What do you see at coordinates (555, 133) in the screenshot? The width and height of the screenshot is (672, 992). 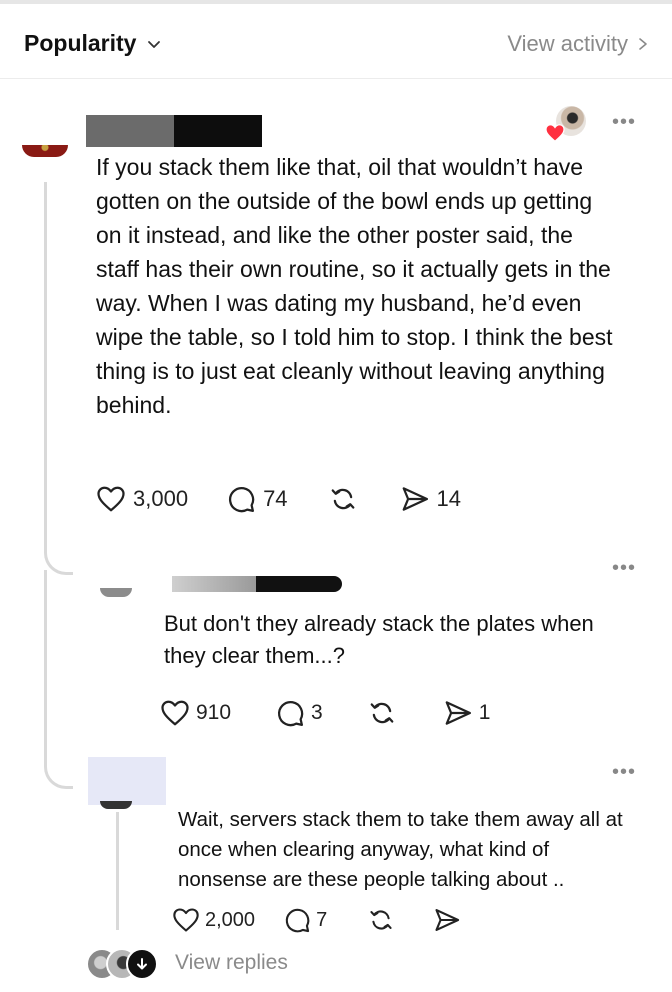 I see `heart-badge-icon` at bounding box center [555, 133].